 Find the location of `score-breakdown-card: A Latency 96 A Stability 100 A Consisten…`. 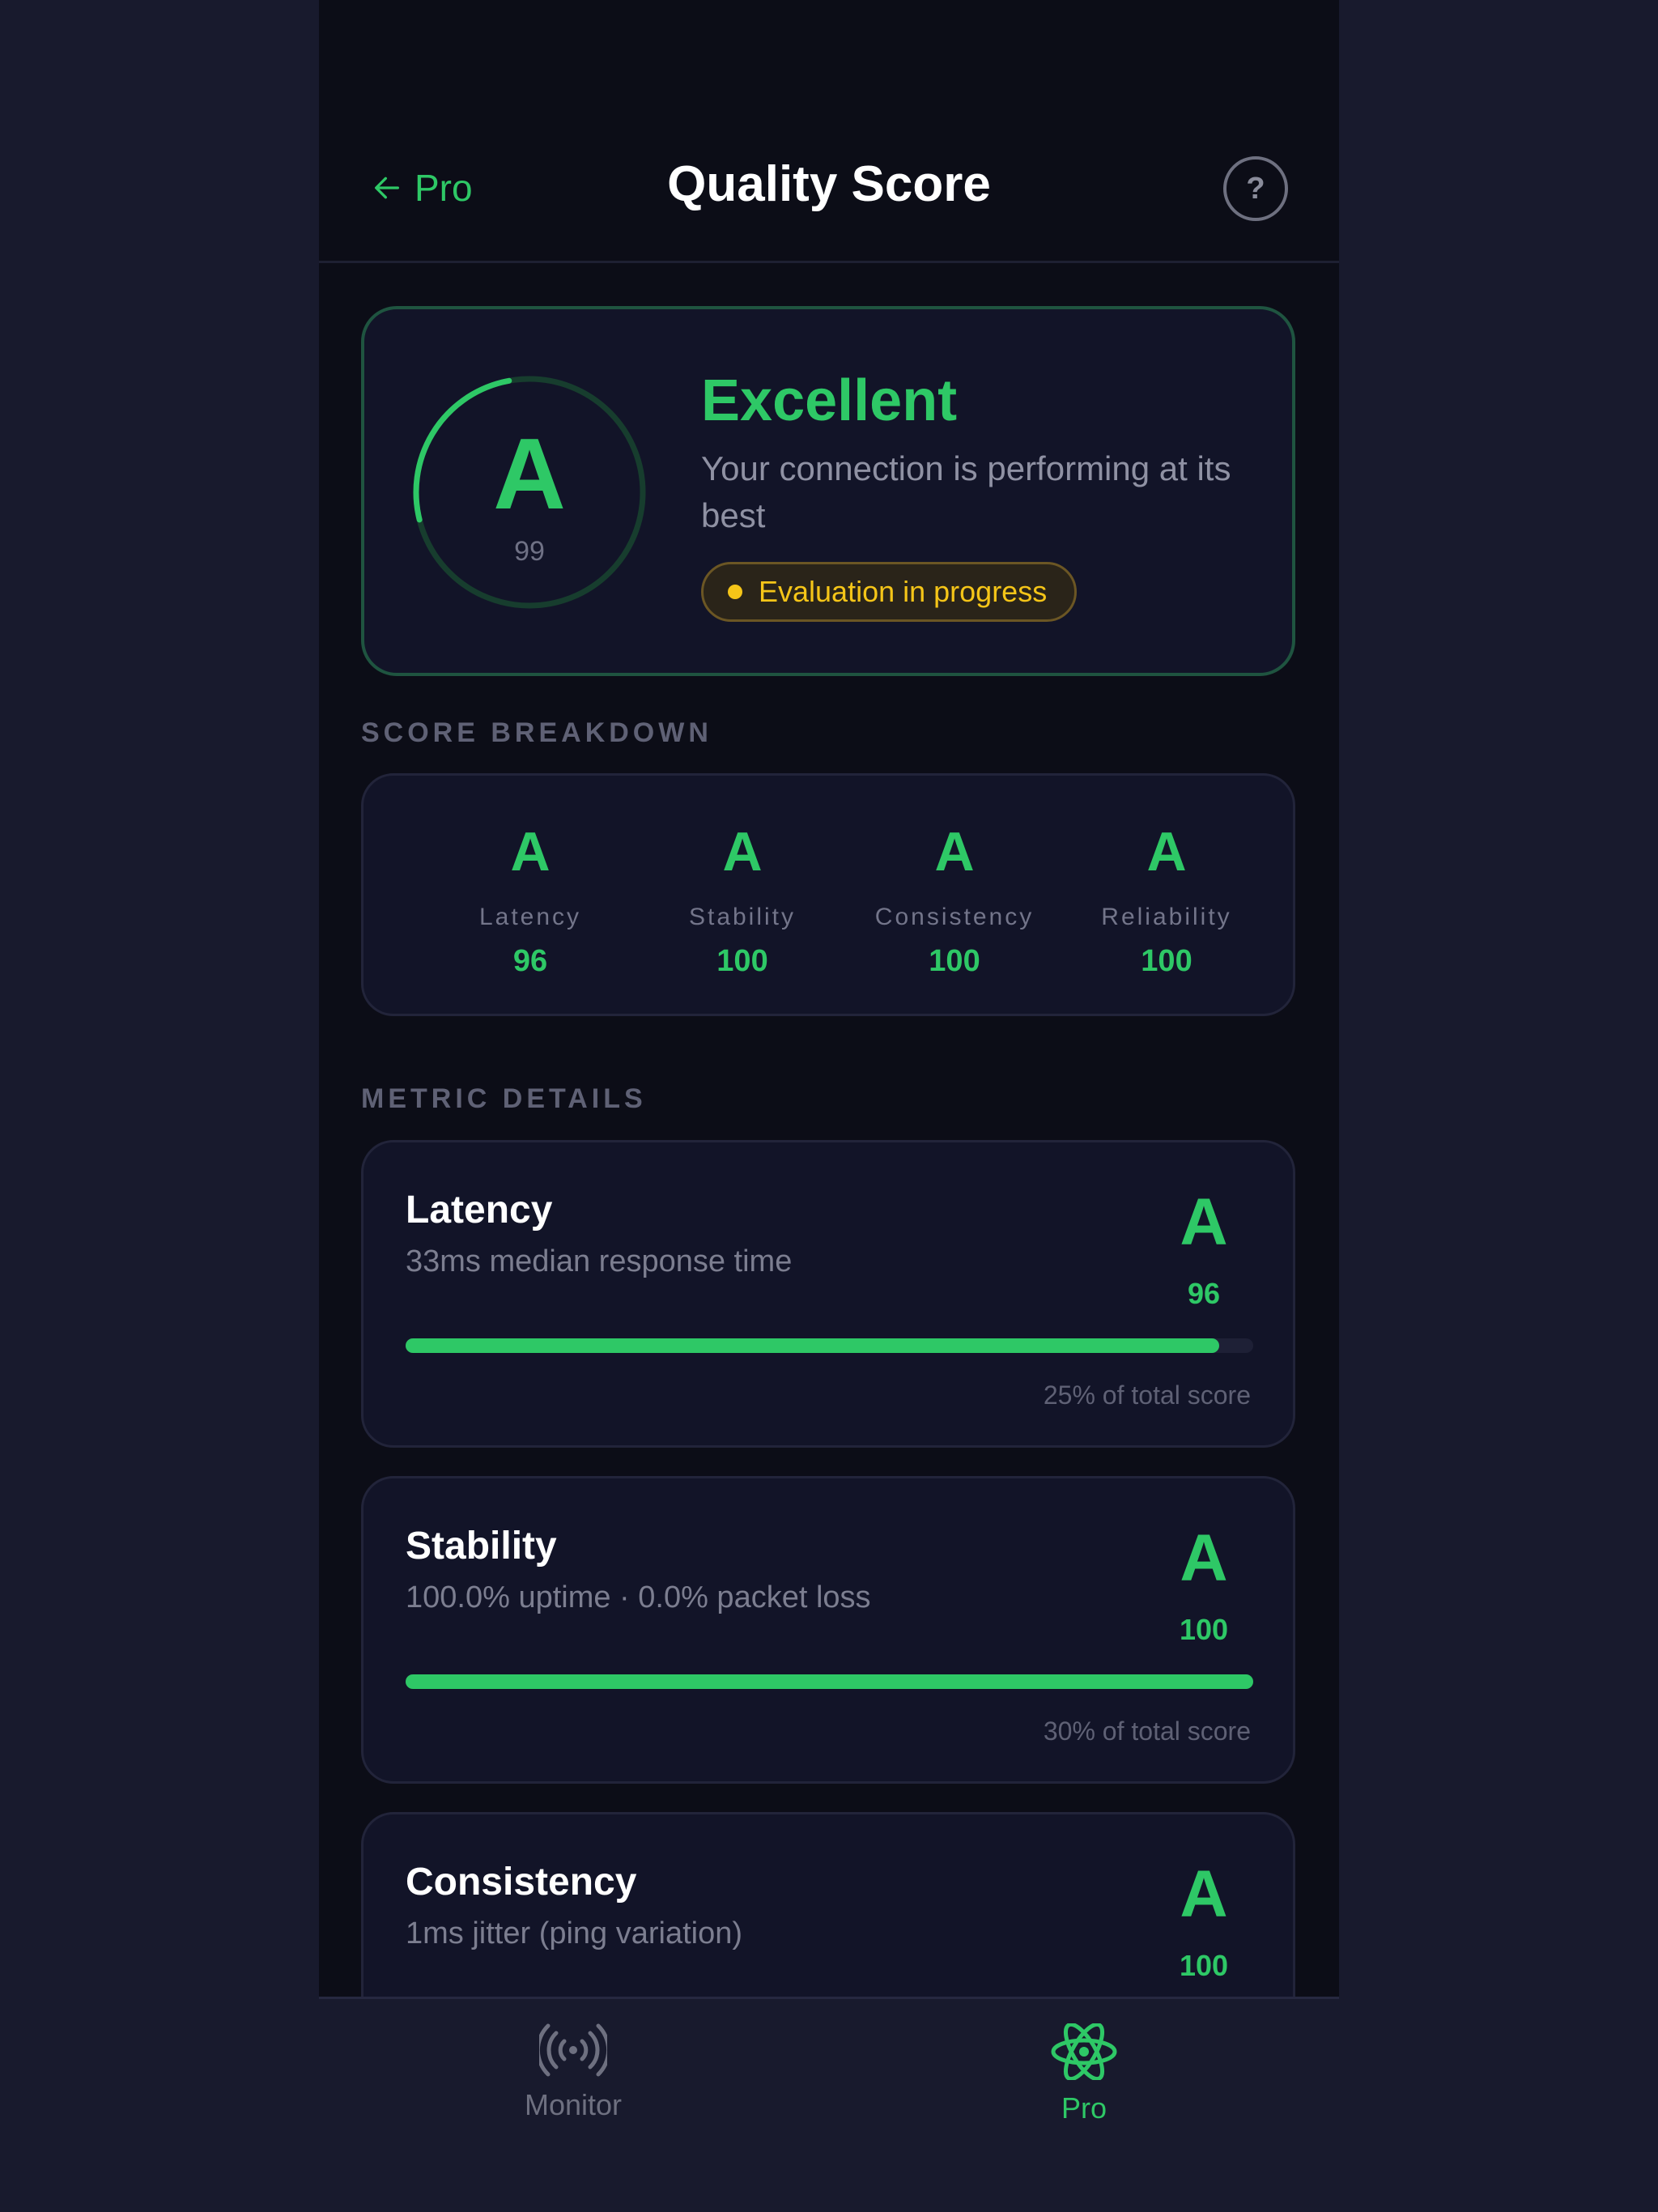

score-breakdown-card: A Latency 96 A Stability 100 A Consisten… is located at coordinates (828, 894).